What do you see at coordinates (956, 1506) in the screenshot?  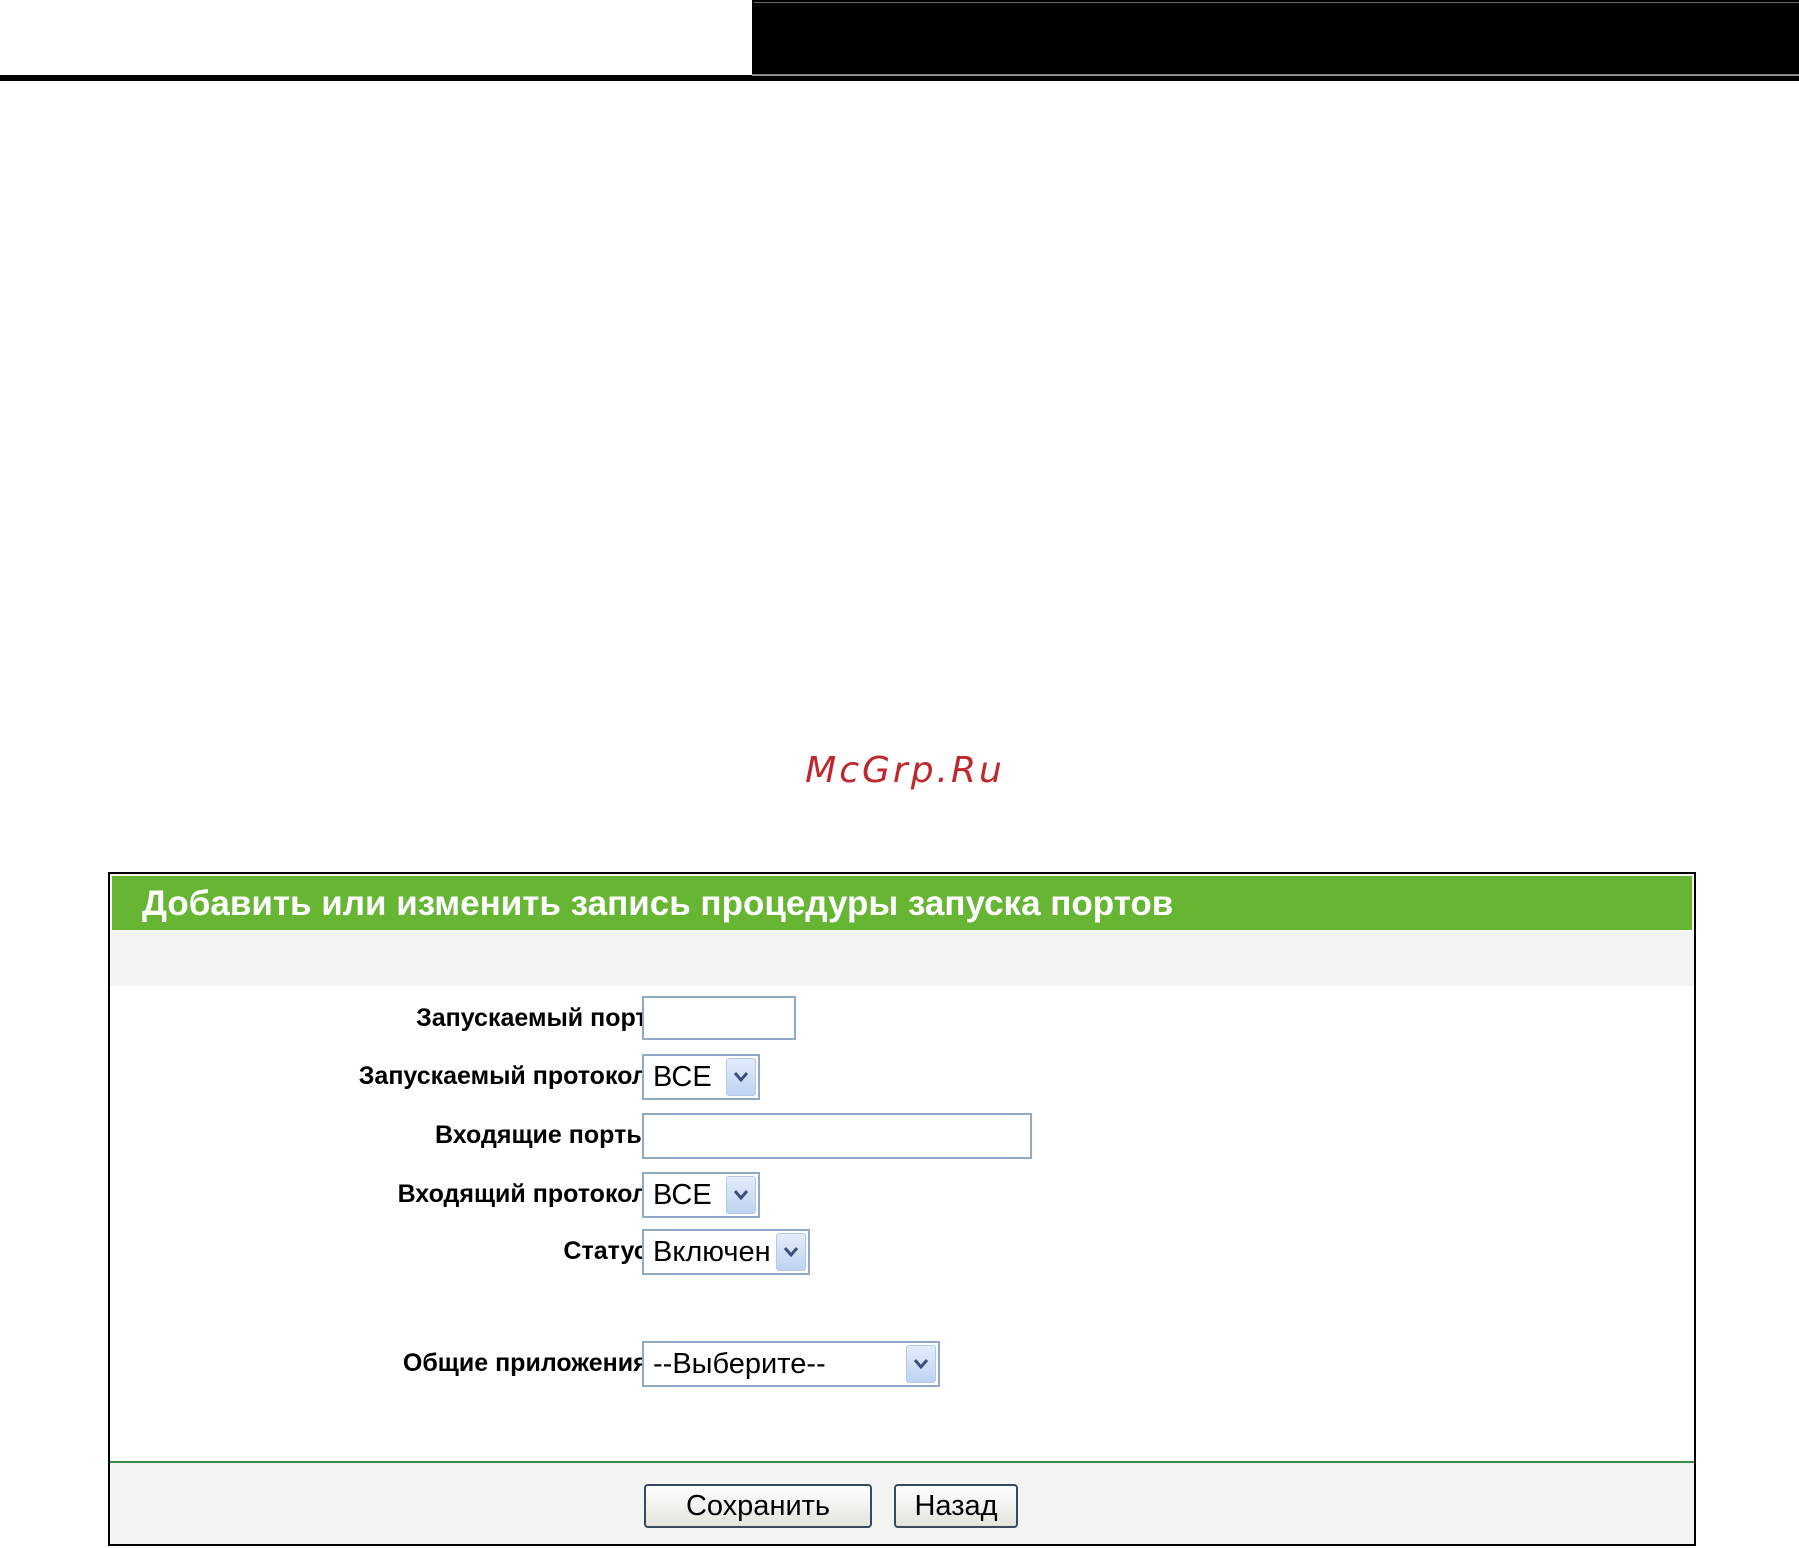 I see `back-button: Назад` at bounding box center [956, 1506].